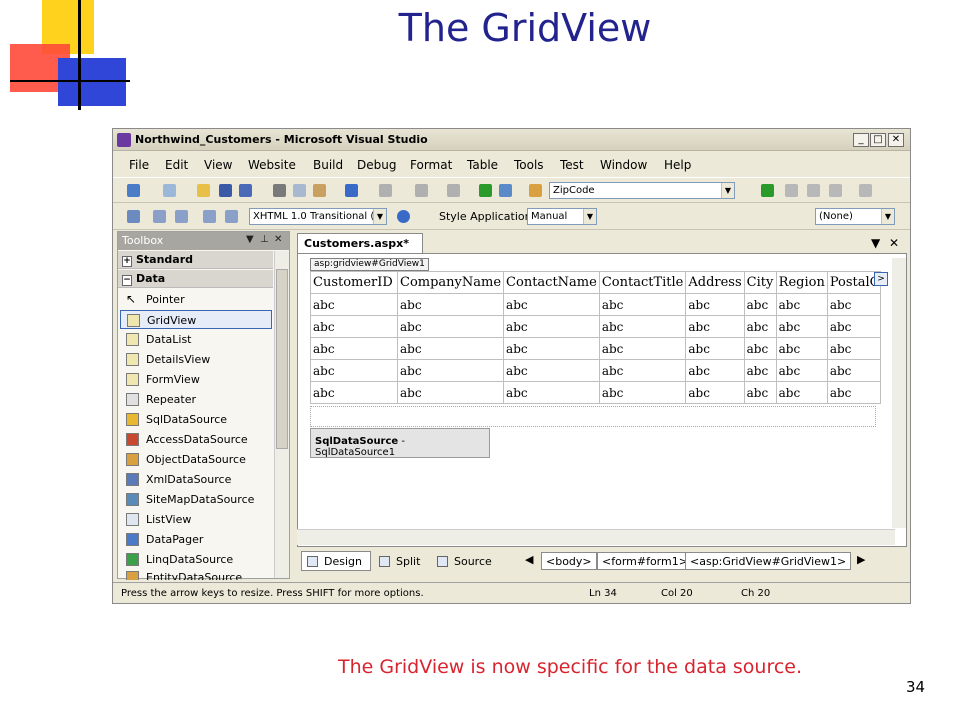 Image resolution: width=960 pixels, height=720 pixels. Describe the element at coordinates (562, 216) in the screenshot. I see `style-application-combo: Manual ▼` at that location.